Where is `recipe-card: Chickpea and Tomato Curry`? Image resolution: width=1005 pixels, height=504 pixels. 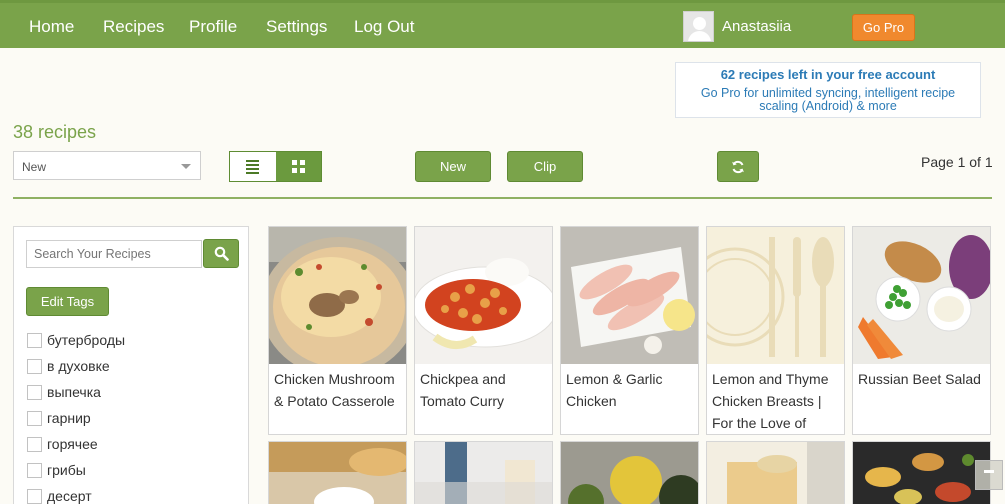 recipe-card: Chickpea and Tomato Curry is located at coordinates (483, 330).